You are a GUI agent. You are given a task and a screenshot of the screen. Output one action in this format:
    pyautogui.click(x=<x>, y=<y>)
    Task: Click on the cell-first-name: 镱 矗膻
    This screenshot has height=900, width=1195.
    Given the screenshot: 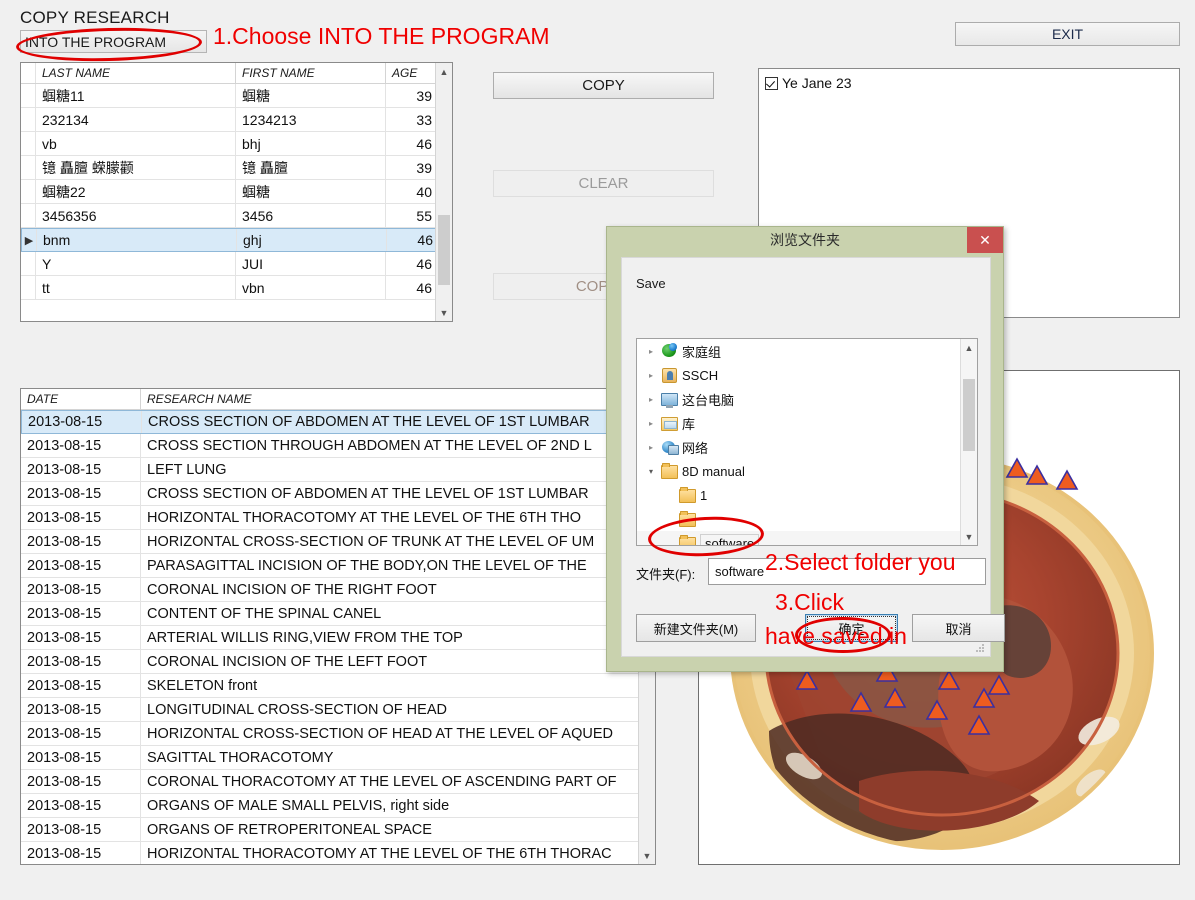 What is the action you would take?
    pyautogui.click(x=311, y=167)
    